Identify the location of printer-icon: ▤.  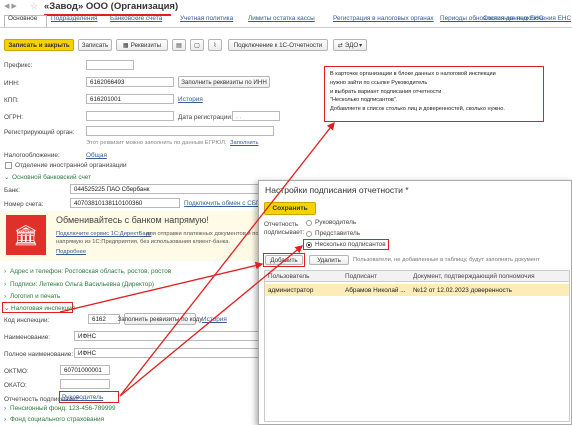
(179, 45).